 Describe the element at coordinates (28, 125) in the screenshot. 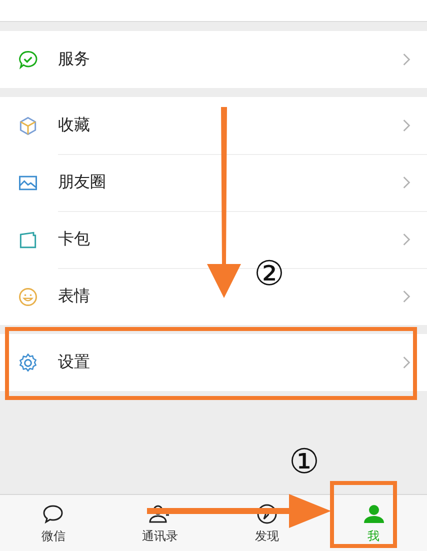

I see `cube-icon` at that location.